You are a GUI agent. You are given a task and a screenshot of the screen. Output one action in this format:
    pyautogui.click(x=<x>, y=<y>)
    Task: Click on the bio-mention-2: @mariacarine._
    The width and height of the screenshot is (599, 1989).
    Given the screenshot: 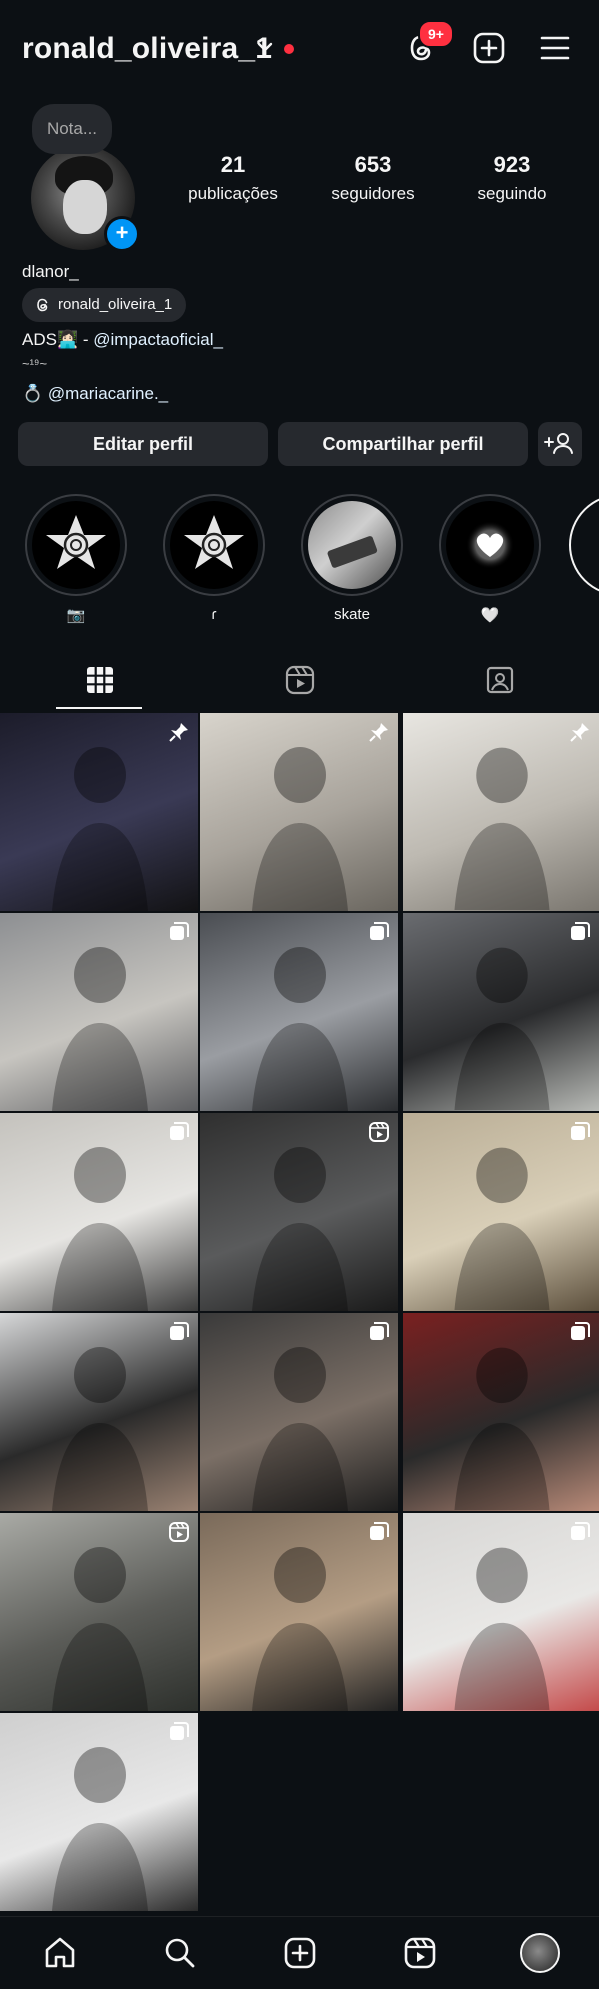 What is the action you would take?
    pyautogui.click(x=108, y=393)
    